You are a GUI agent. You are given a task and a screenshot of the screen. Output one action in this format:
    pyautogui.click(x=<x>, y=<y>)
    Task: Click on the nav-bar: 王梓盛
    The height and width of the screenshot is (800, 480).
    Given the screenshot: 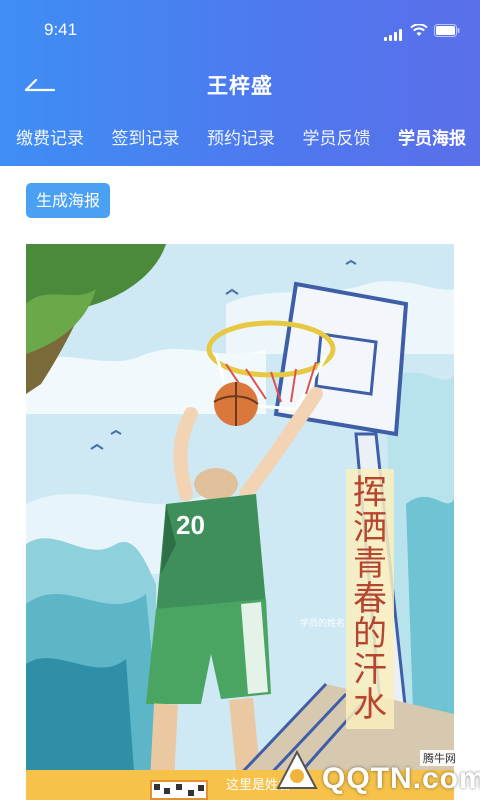 What is the action you would take?
    pyautogui.click(x=240, y=84)
    